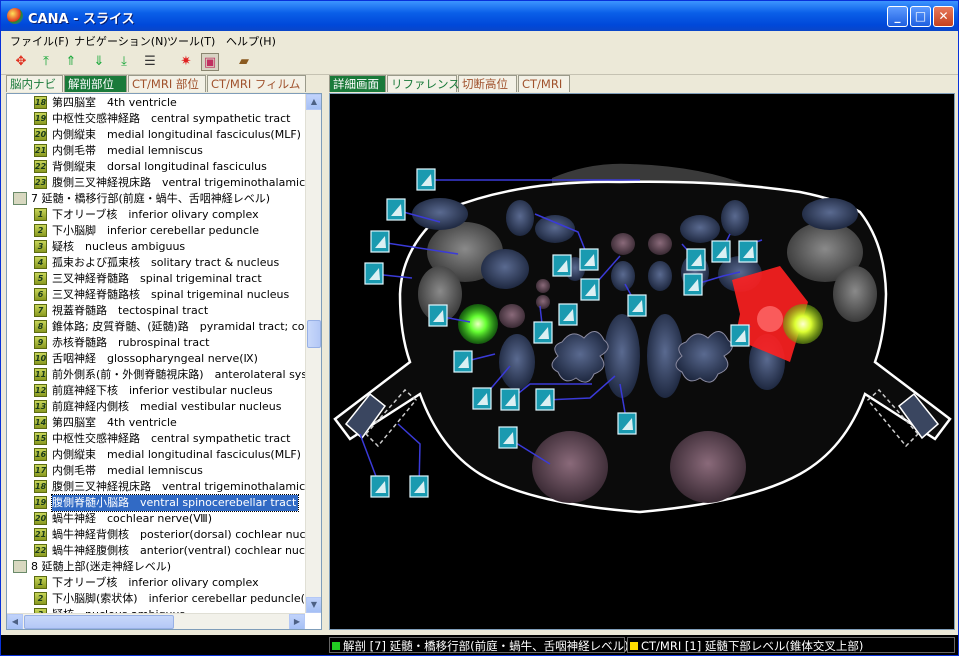  Describe the element at coordinates (156, 119) in the screenshot. I see `tree-item: 19 中枢性交感神経路 central sympathetic tract` at that location.